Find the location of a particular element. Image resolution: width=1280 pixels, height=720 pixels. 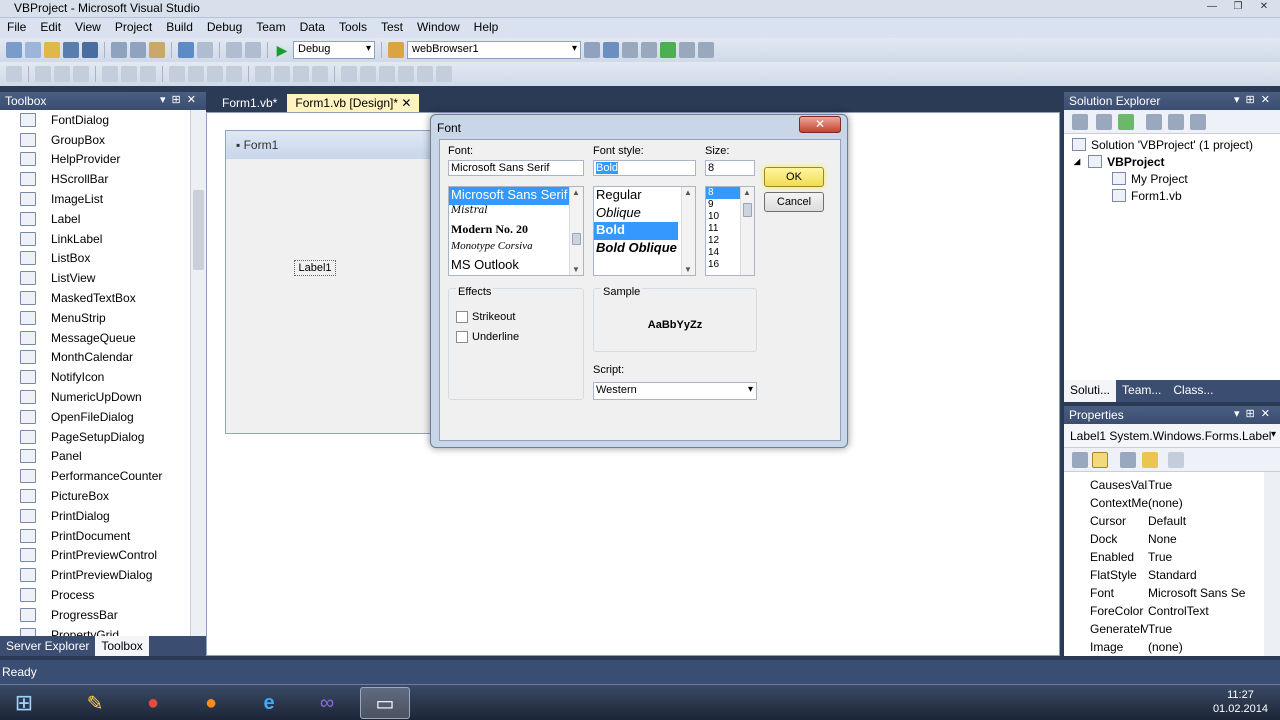

properties-window-icon is located at coordinates (630, 50).